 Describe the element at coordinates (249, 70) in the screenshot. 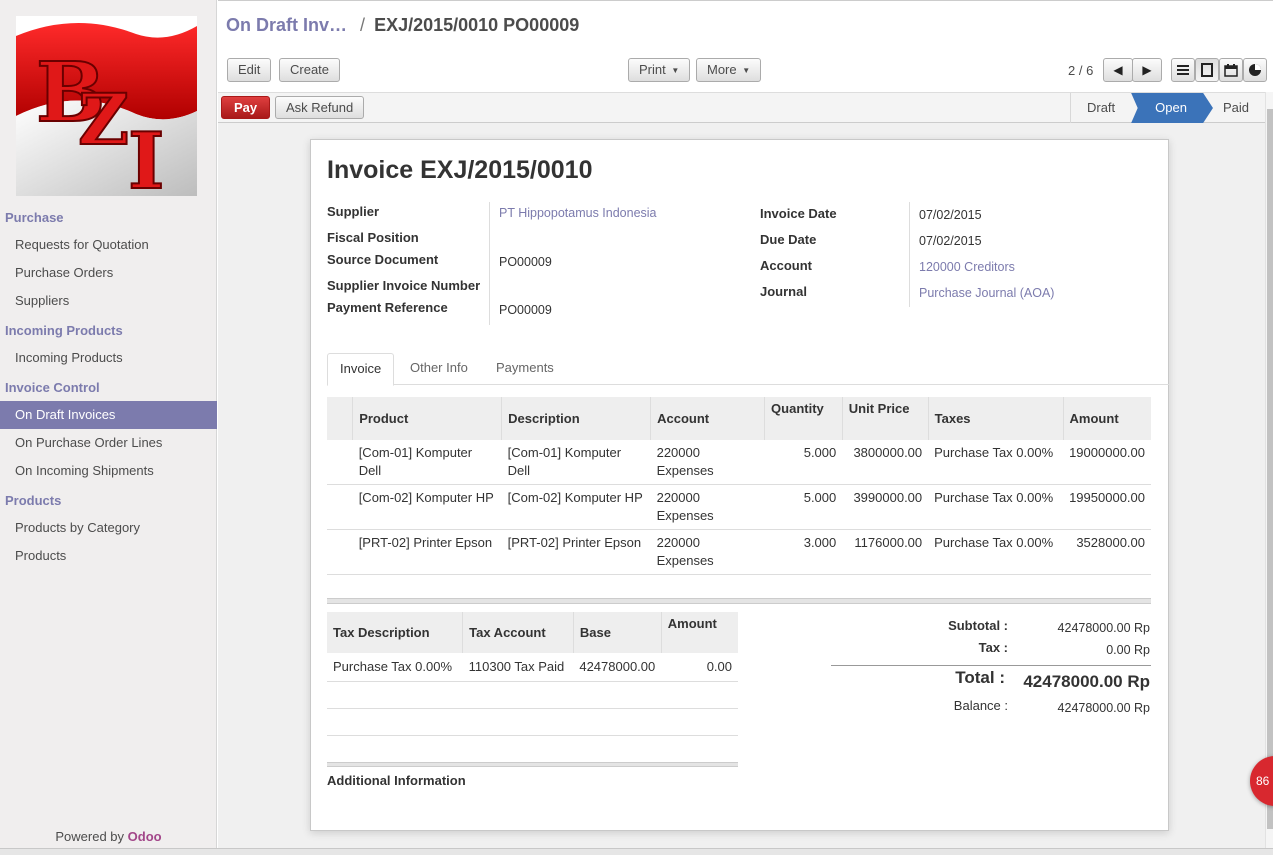

I see `edit-button: Edit` at that location.